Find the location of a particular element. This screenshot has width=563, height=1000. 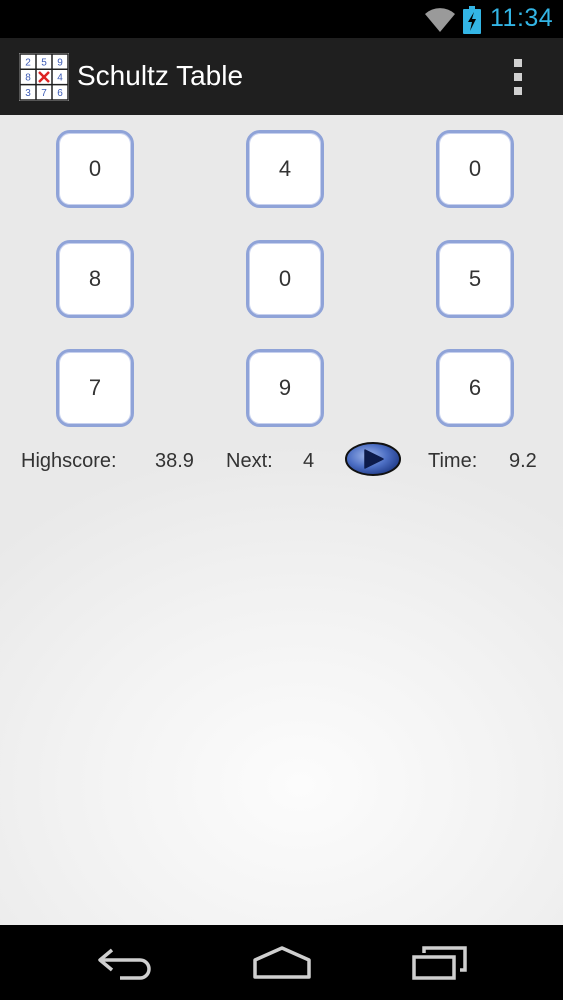

status-clock: 11:34 is located at coordinates (522, 18).